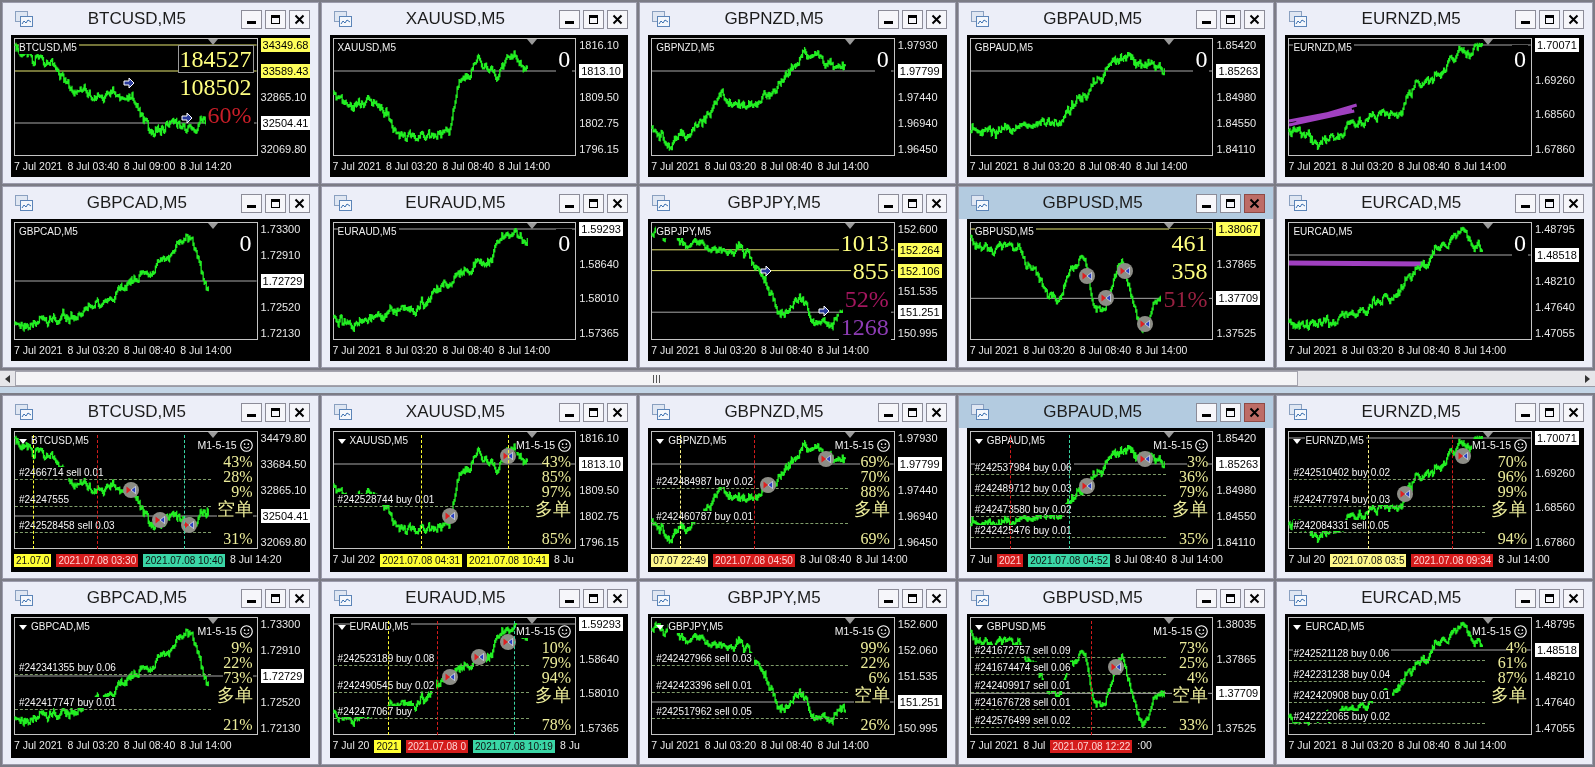 Image resolution: width=1595 pixels, height=767 pixels. I want to click on title-bar: GBPAUD,M5, so click(1116, 412).